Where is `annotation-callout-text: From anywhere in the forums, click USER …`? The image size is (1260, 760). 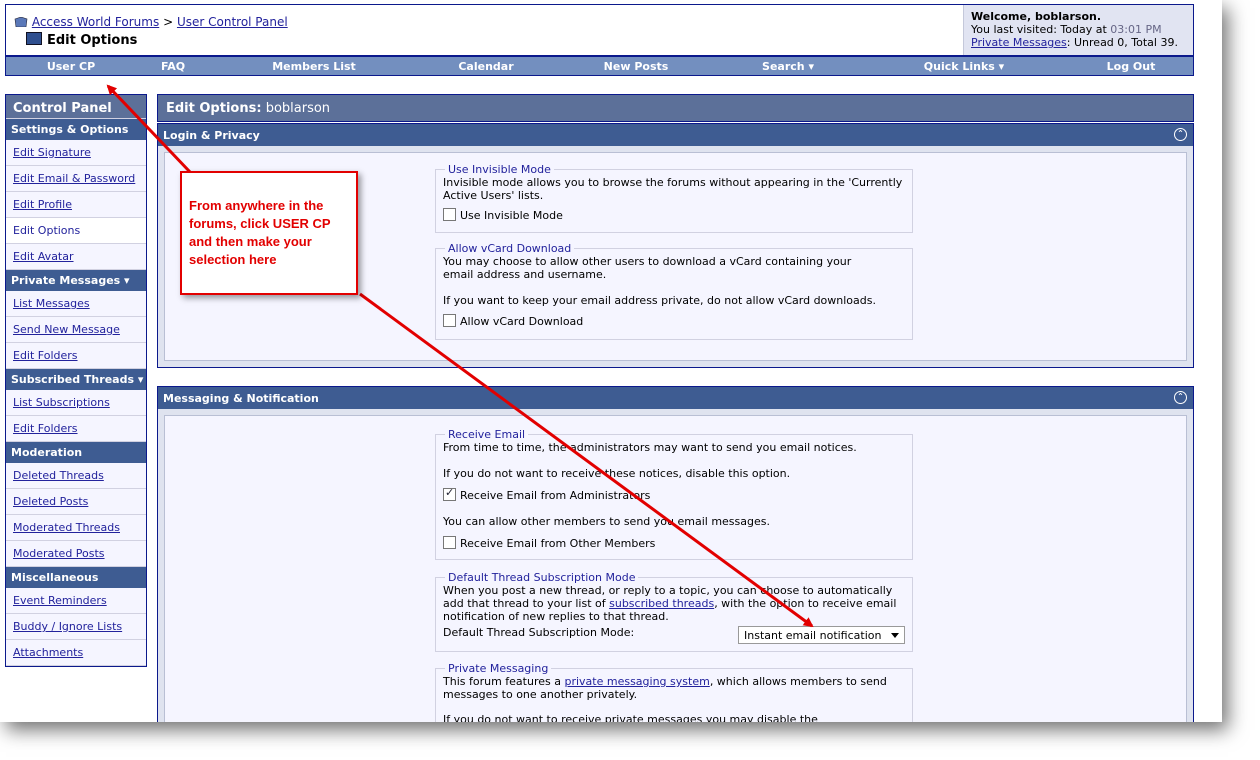 annotation-callout-text: From anywhere in the forums, click USER … is located at coordinates (260, 232).